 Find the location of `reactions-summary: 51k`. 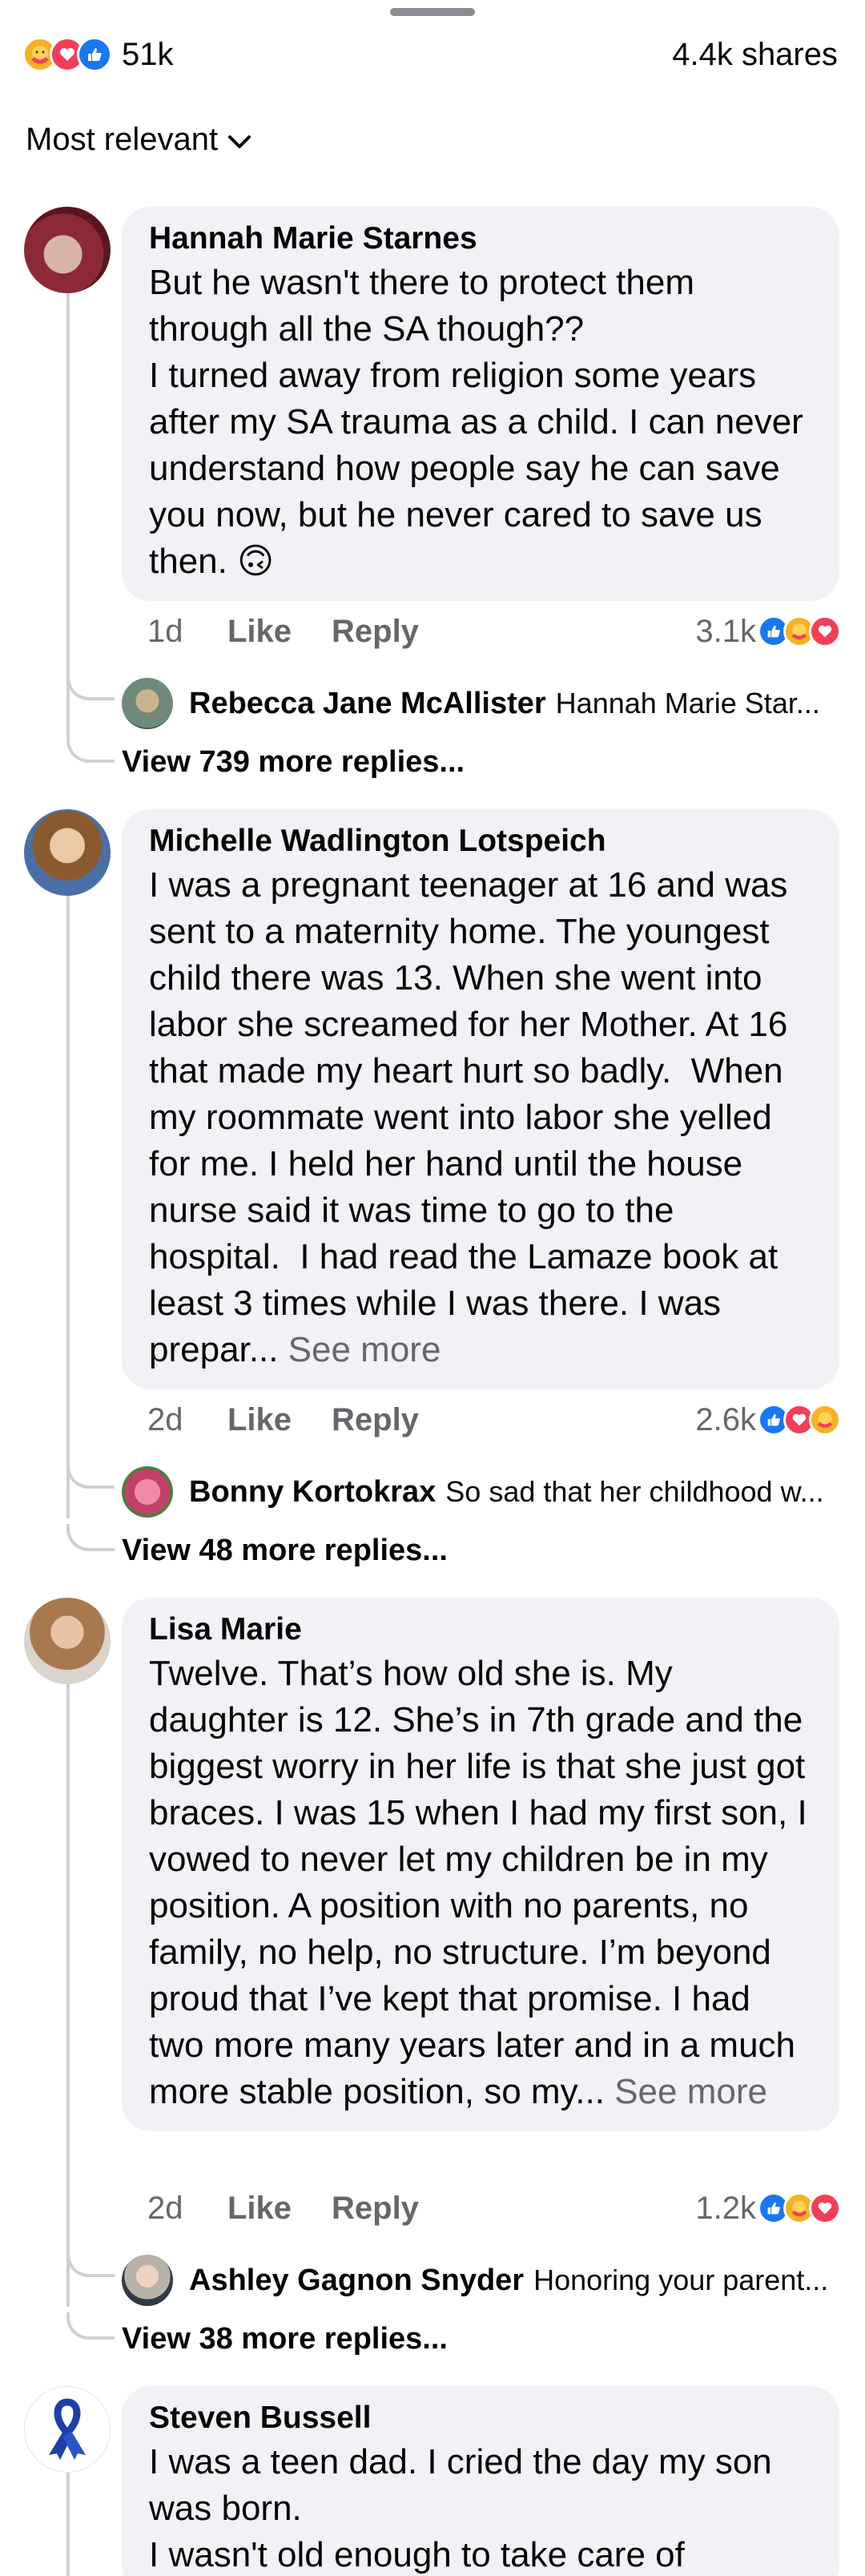

reactions-summary: 51k is located at coordinates (98, 55).